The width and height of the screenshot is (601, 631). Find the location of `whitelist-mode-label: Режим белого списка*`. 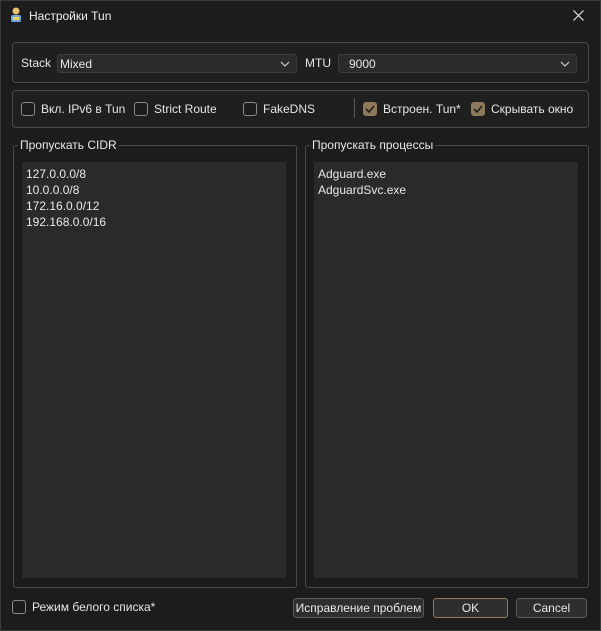

whitelist-mode-label: Режим белого списка* is located at coordinates (94, 607).